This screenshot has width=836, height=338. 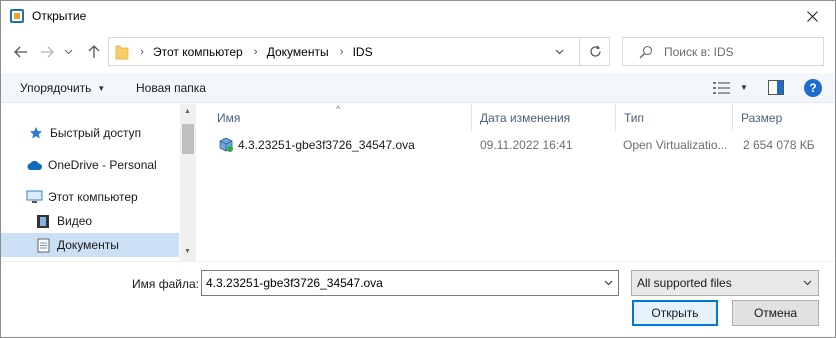 I want to click on close-button, so click(x=812, y=16).